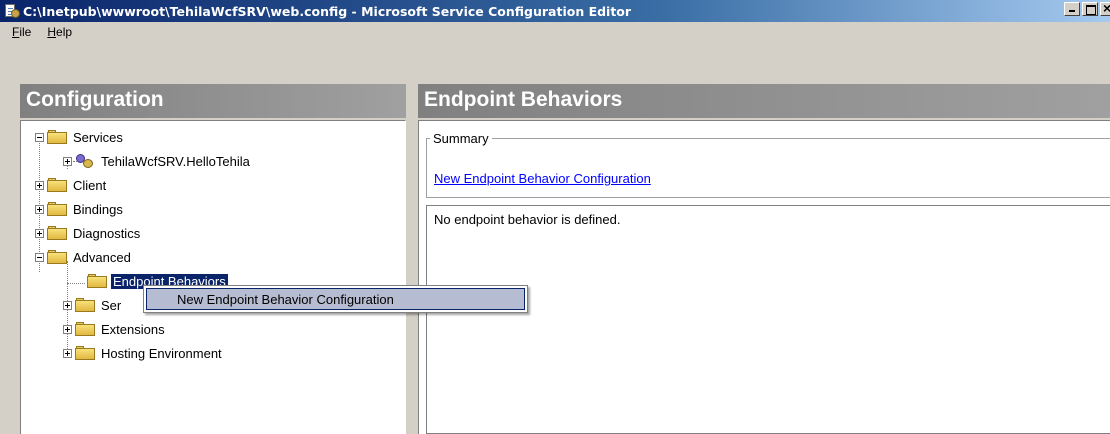  What do you see at coordinates (111, 305) in the screenshot?
I see `tree-node-label: Ser` at bounding box center [111, 305].